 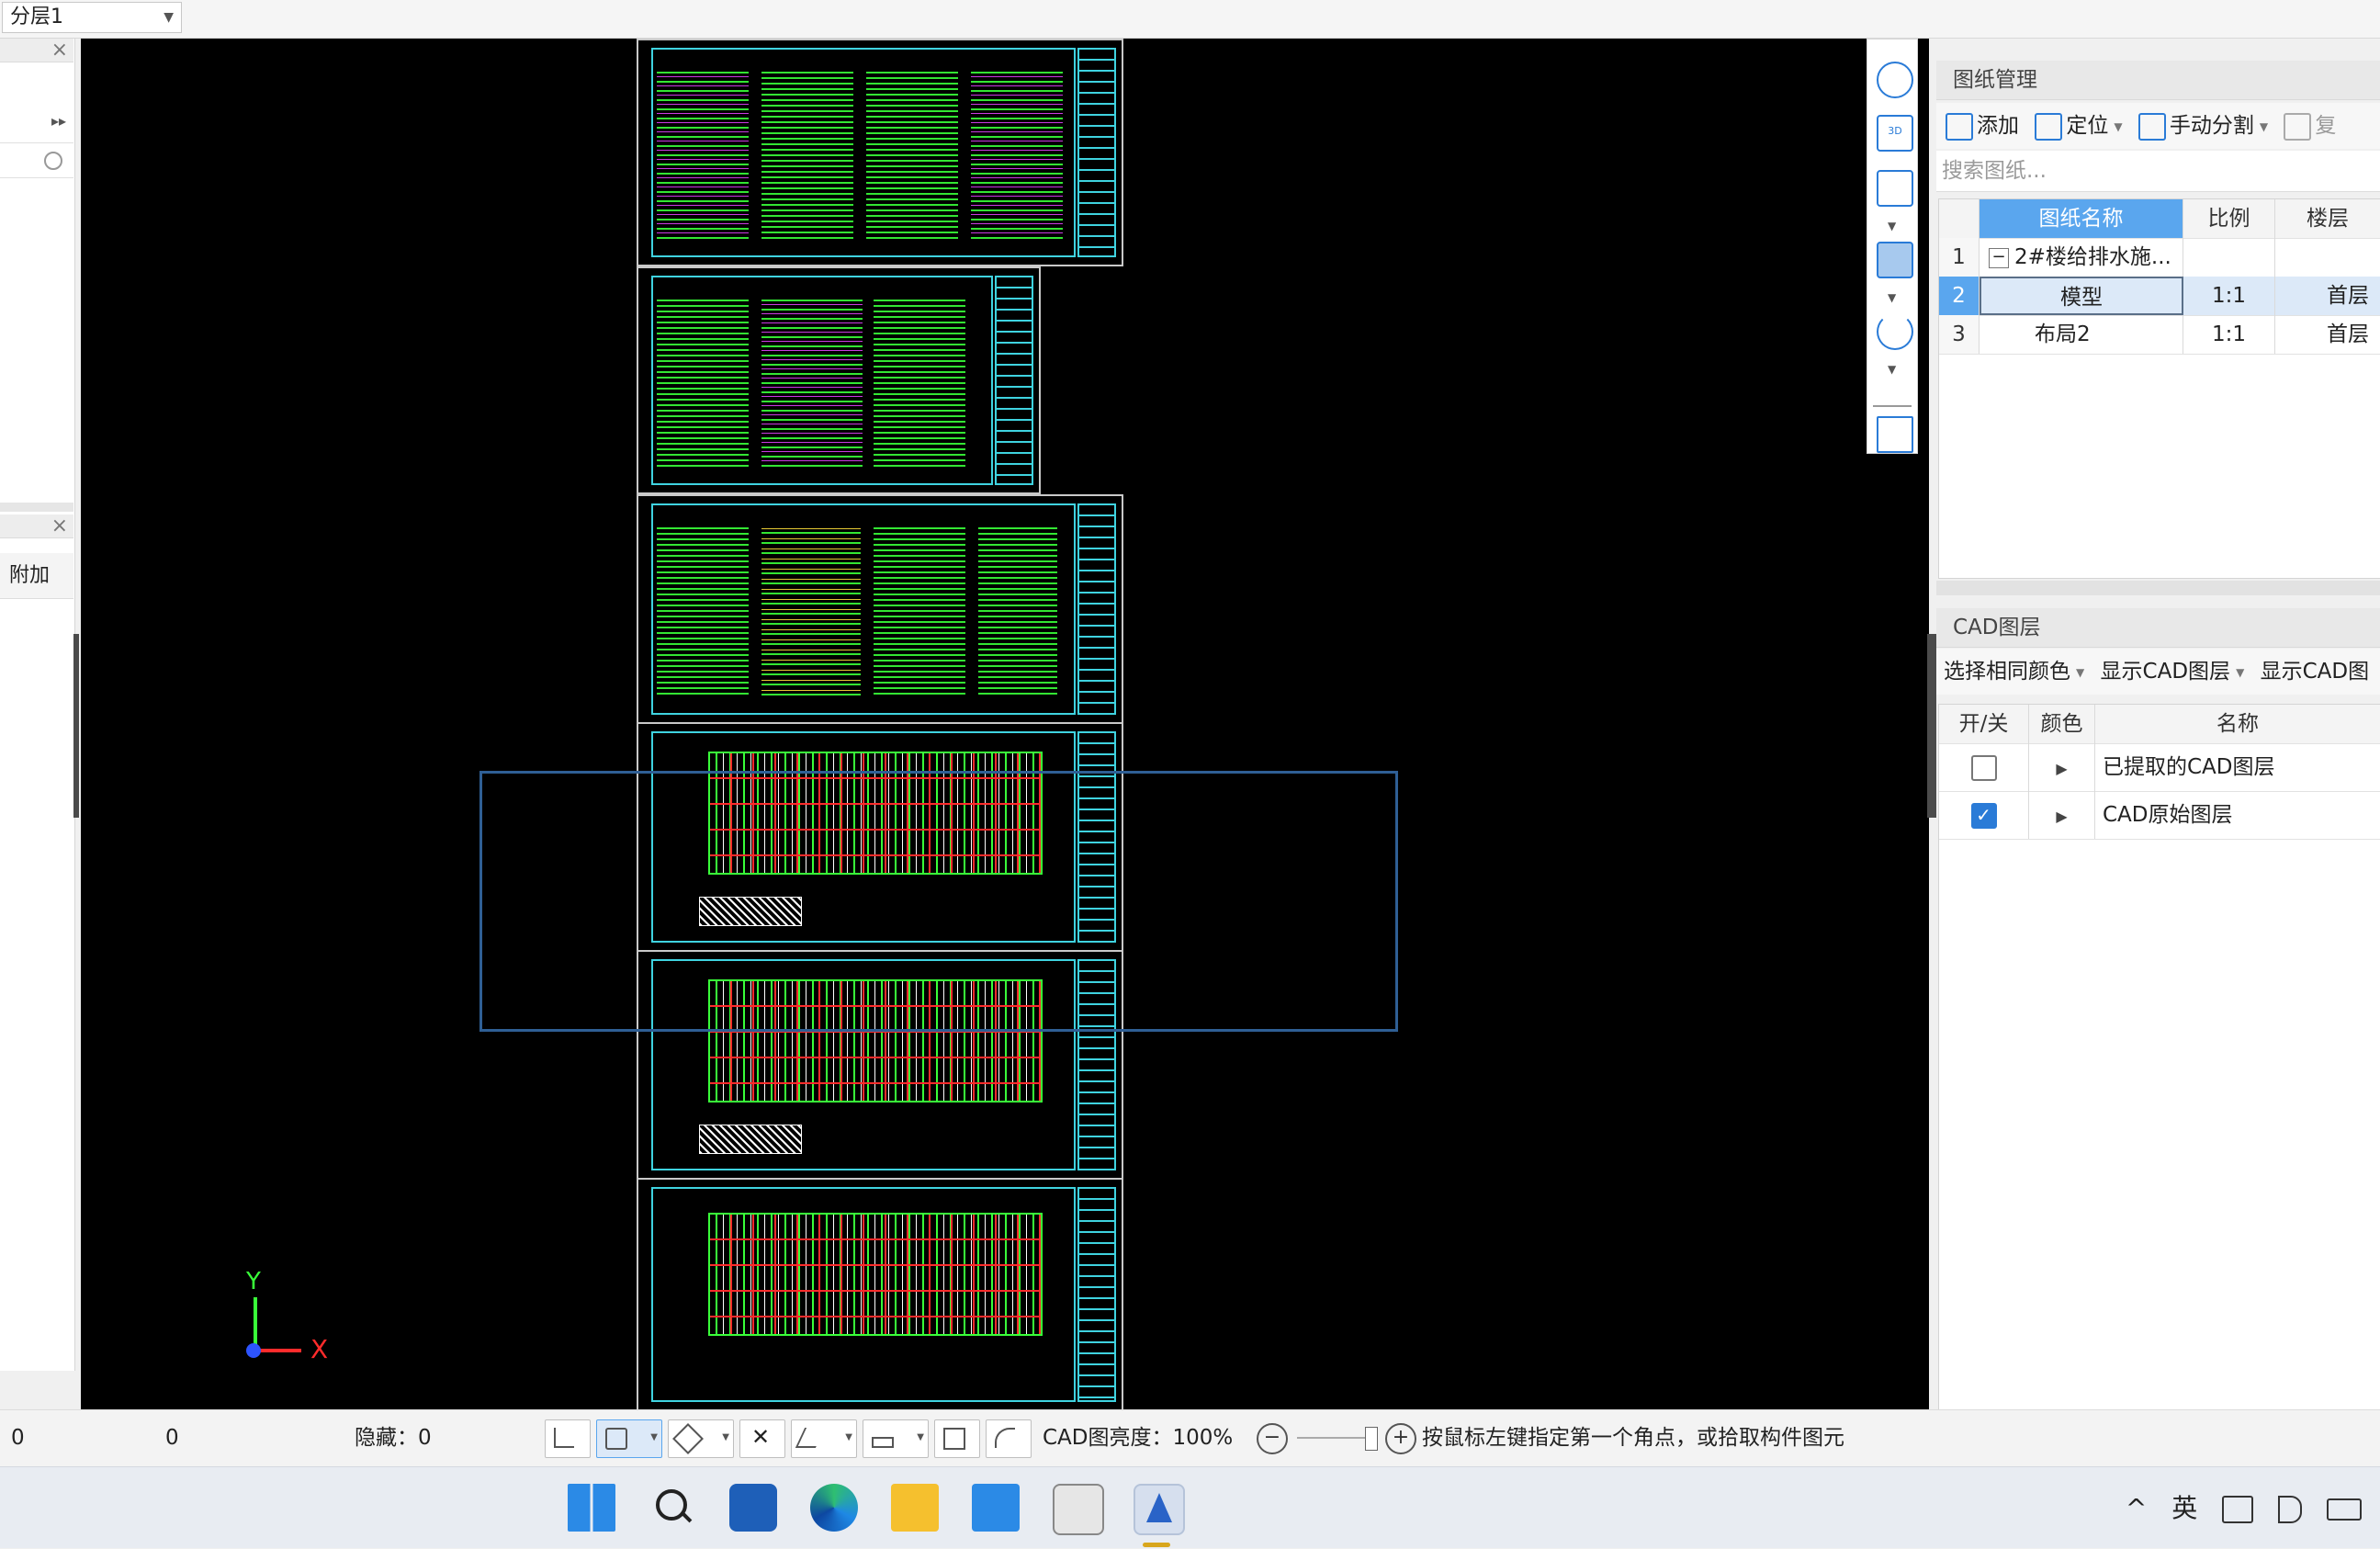 I want to click on table-row: 2 模型 1:1 首层, so click(x=2159, y=296).